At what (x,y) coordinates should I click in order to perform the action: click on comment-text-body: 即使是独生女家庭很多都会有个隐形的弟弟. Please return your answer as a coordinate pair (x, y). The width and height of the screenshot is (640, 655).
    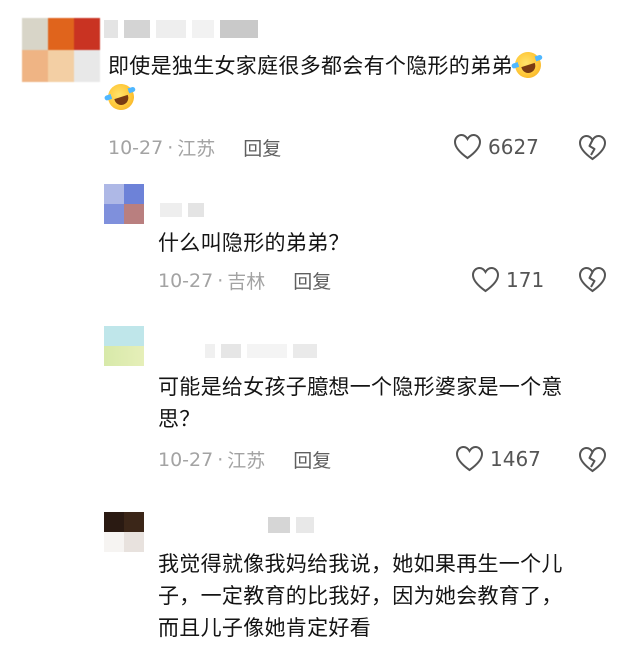
    Looking at the image, I should click on (310, 66).